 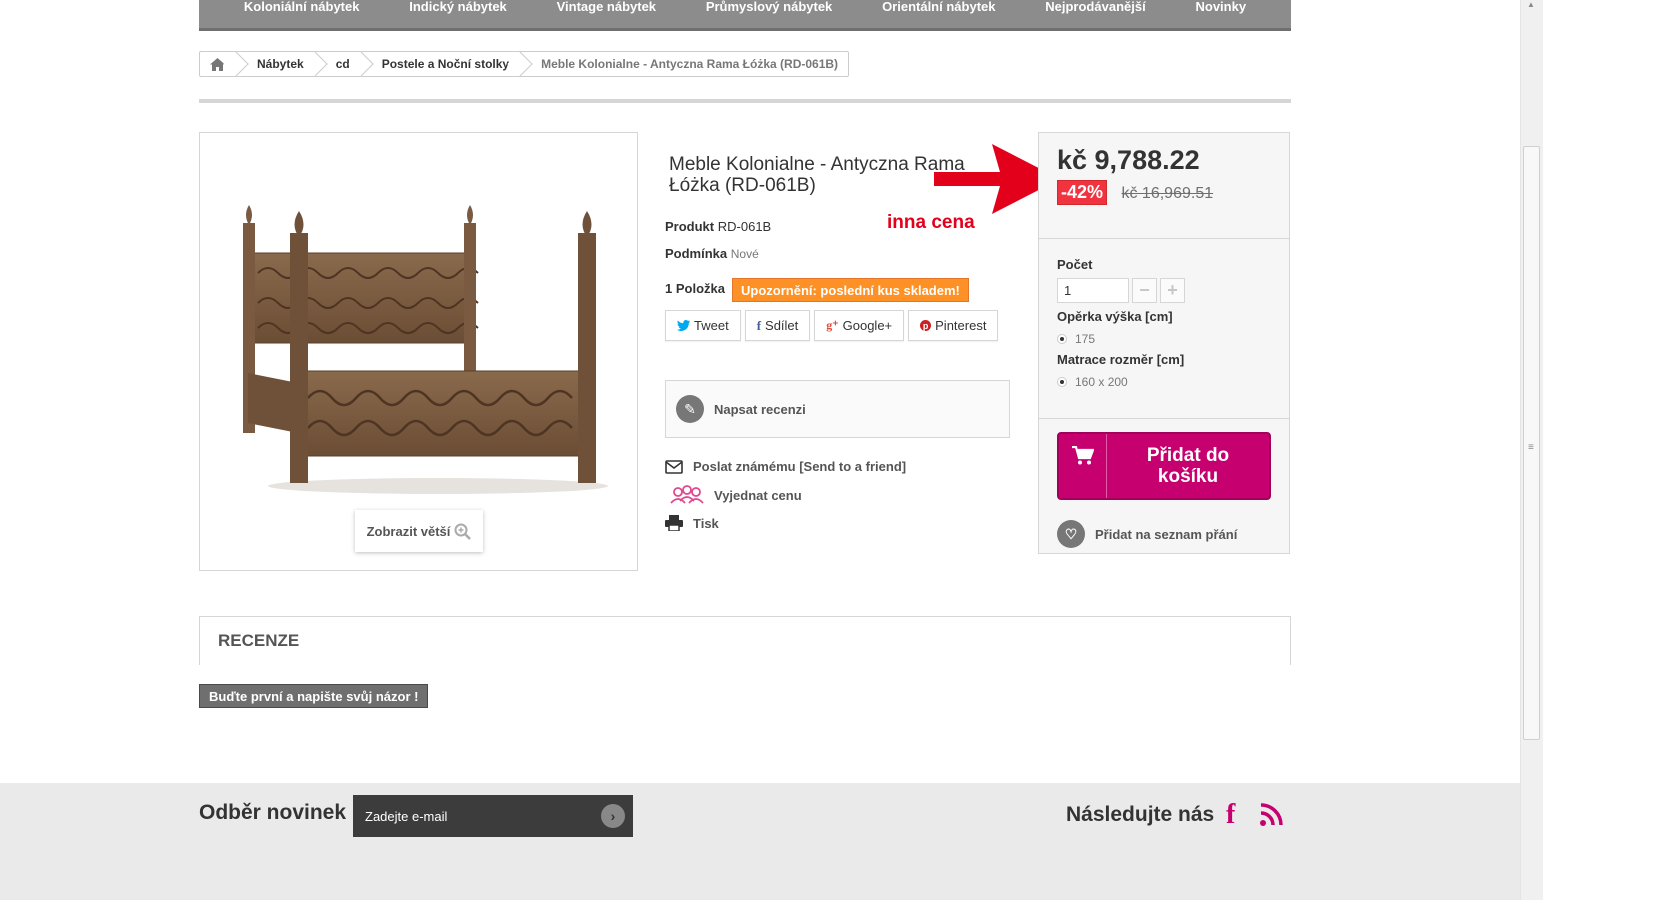 I want to click on google-plus-button: g⁺ Google+, so click(x=859, y=325).